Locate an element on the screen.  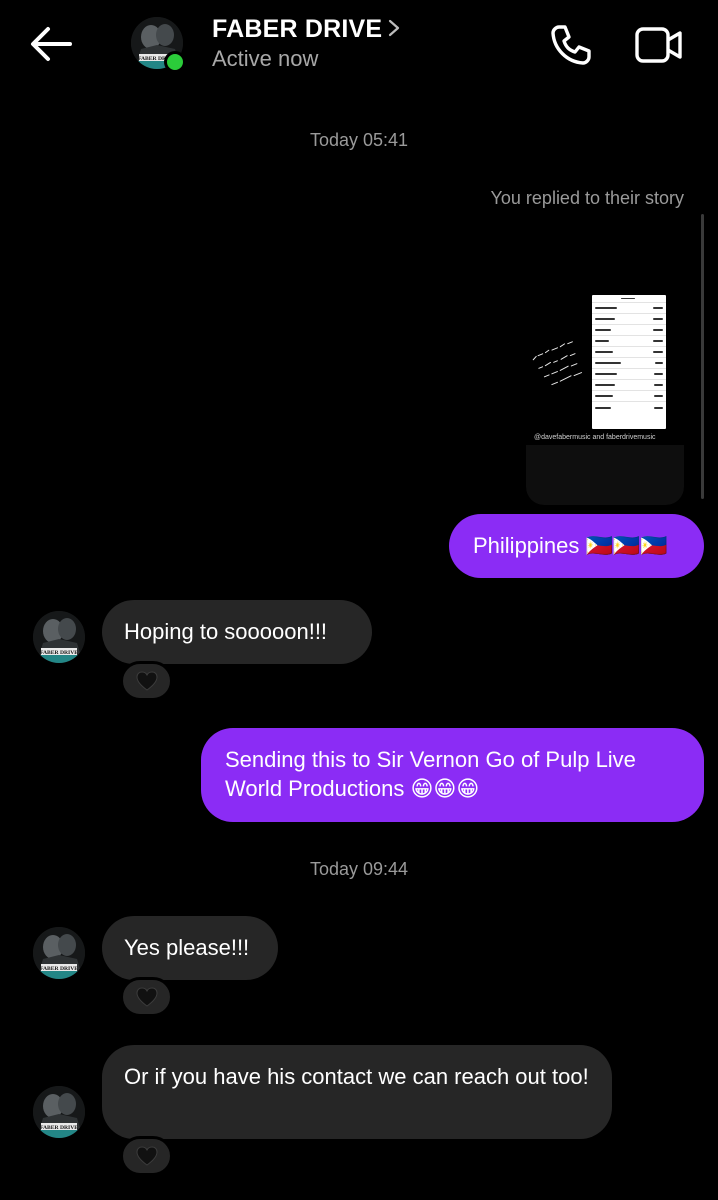
chat-header: FABER DRIVE FABER DRIVE Active now is located at coordinates (359, 50).